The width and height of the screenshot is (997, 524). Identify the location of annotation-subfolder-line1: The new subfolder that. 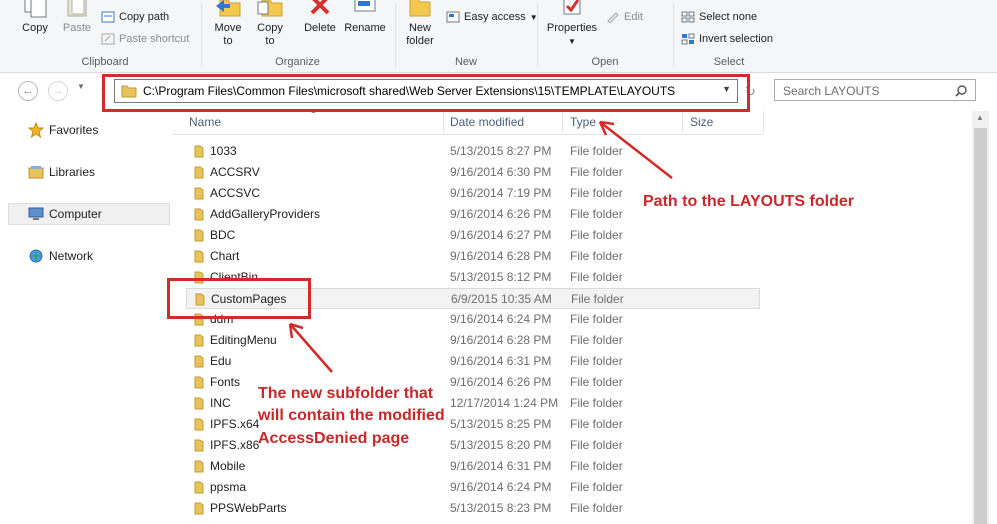
(346, 393).